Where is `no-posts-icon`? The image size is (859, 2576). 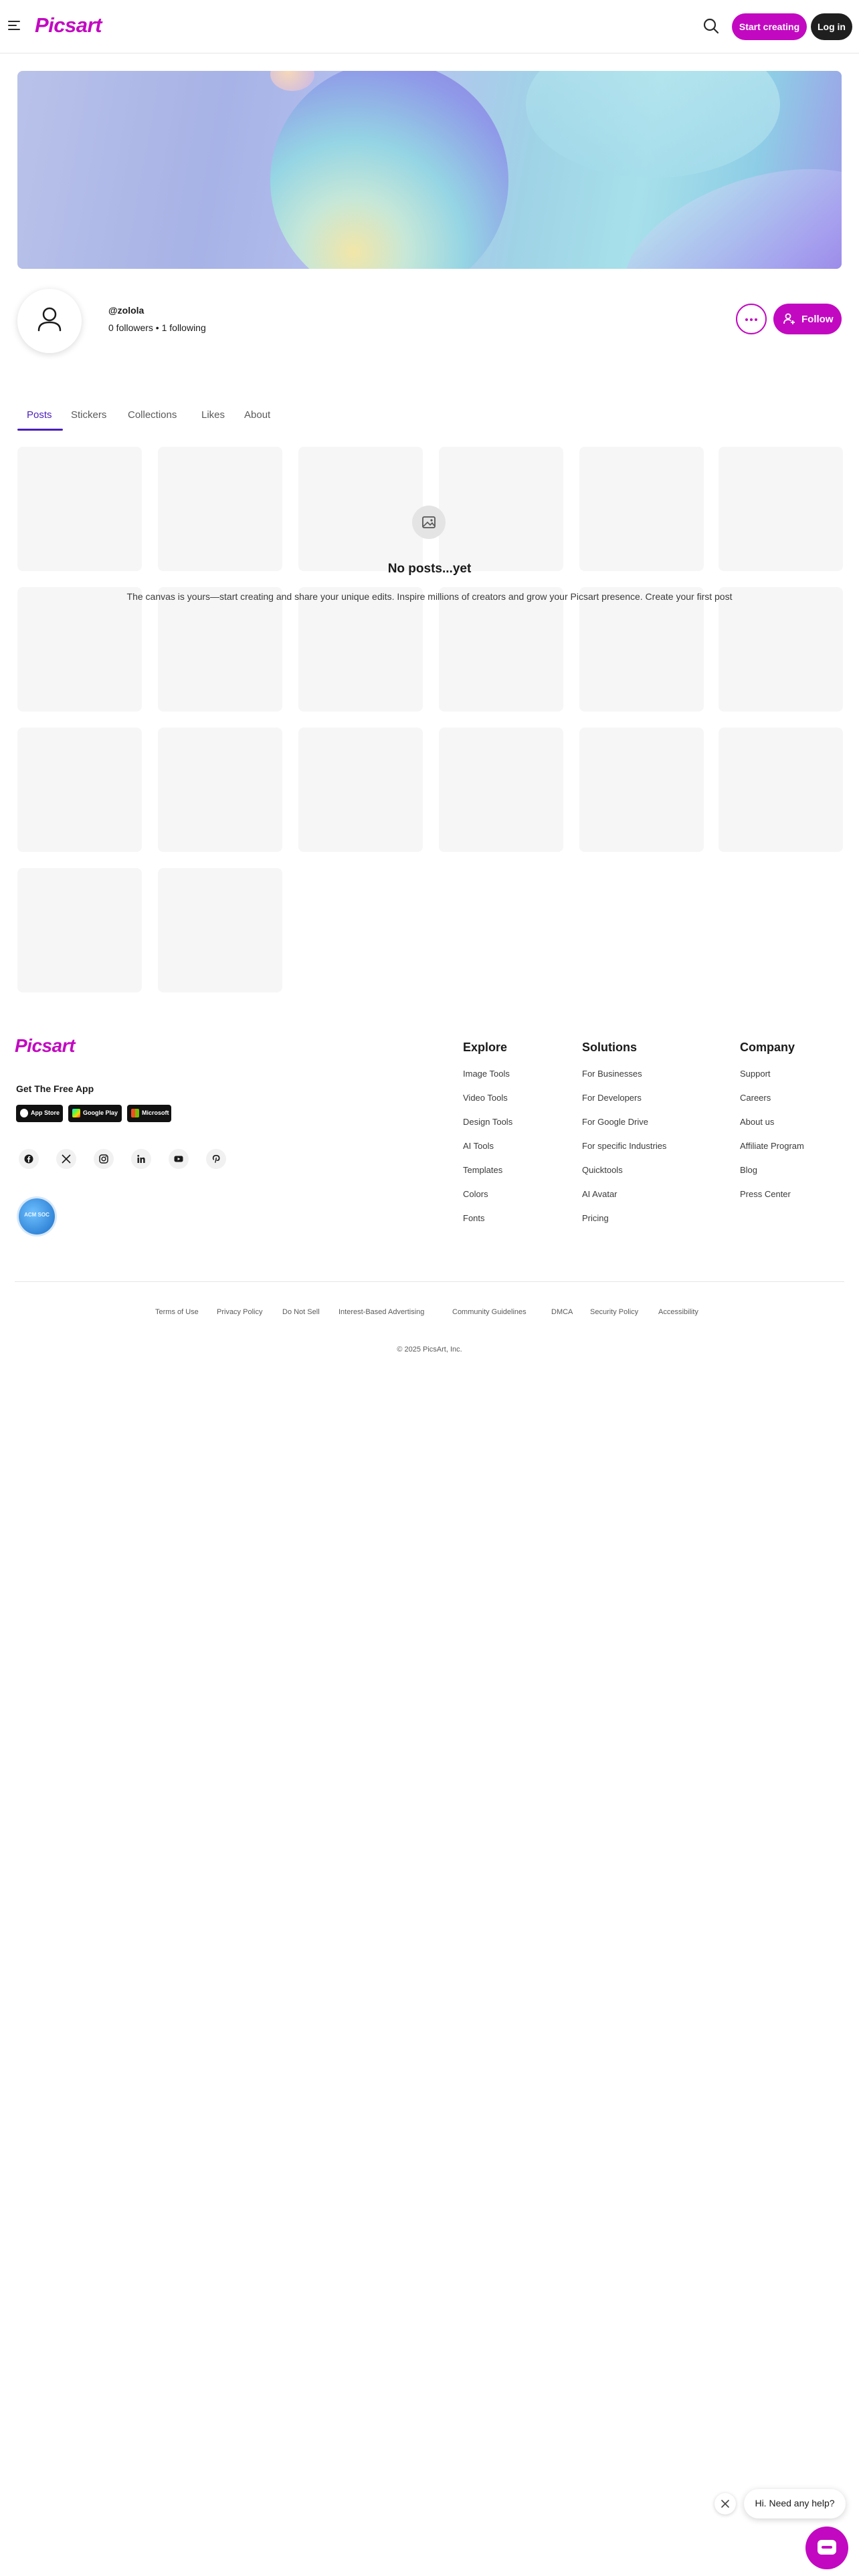 no-posts-icon is located at coordinates (429, 522).